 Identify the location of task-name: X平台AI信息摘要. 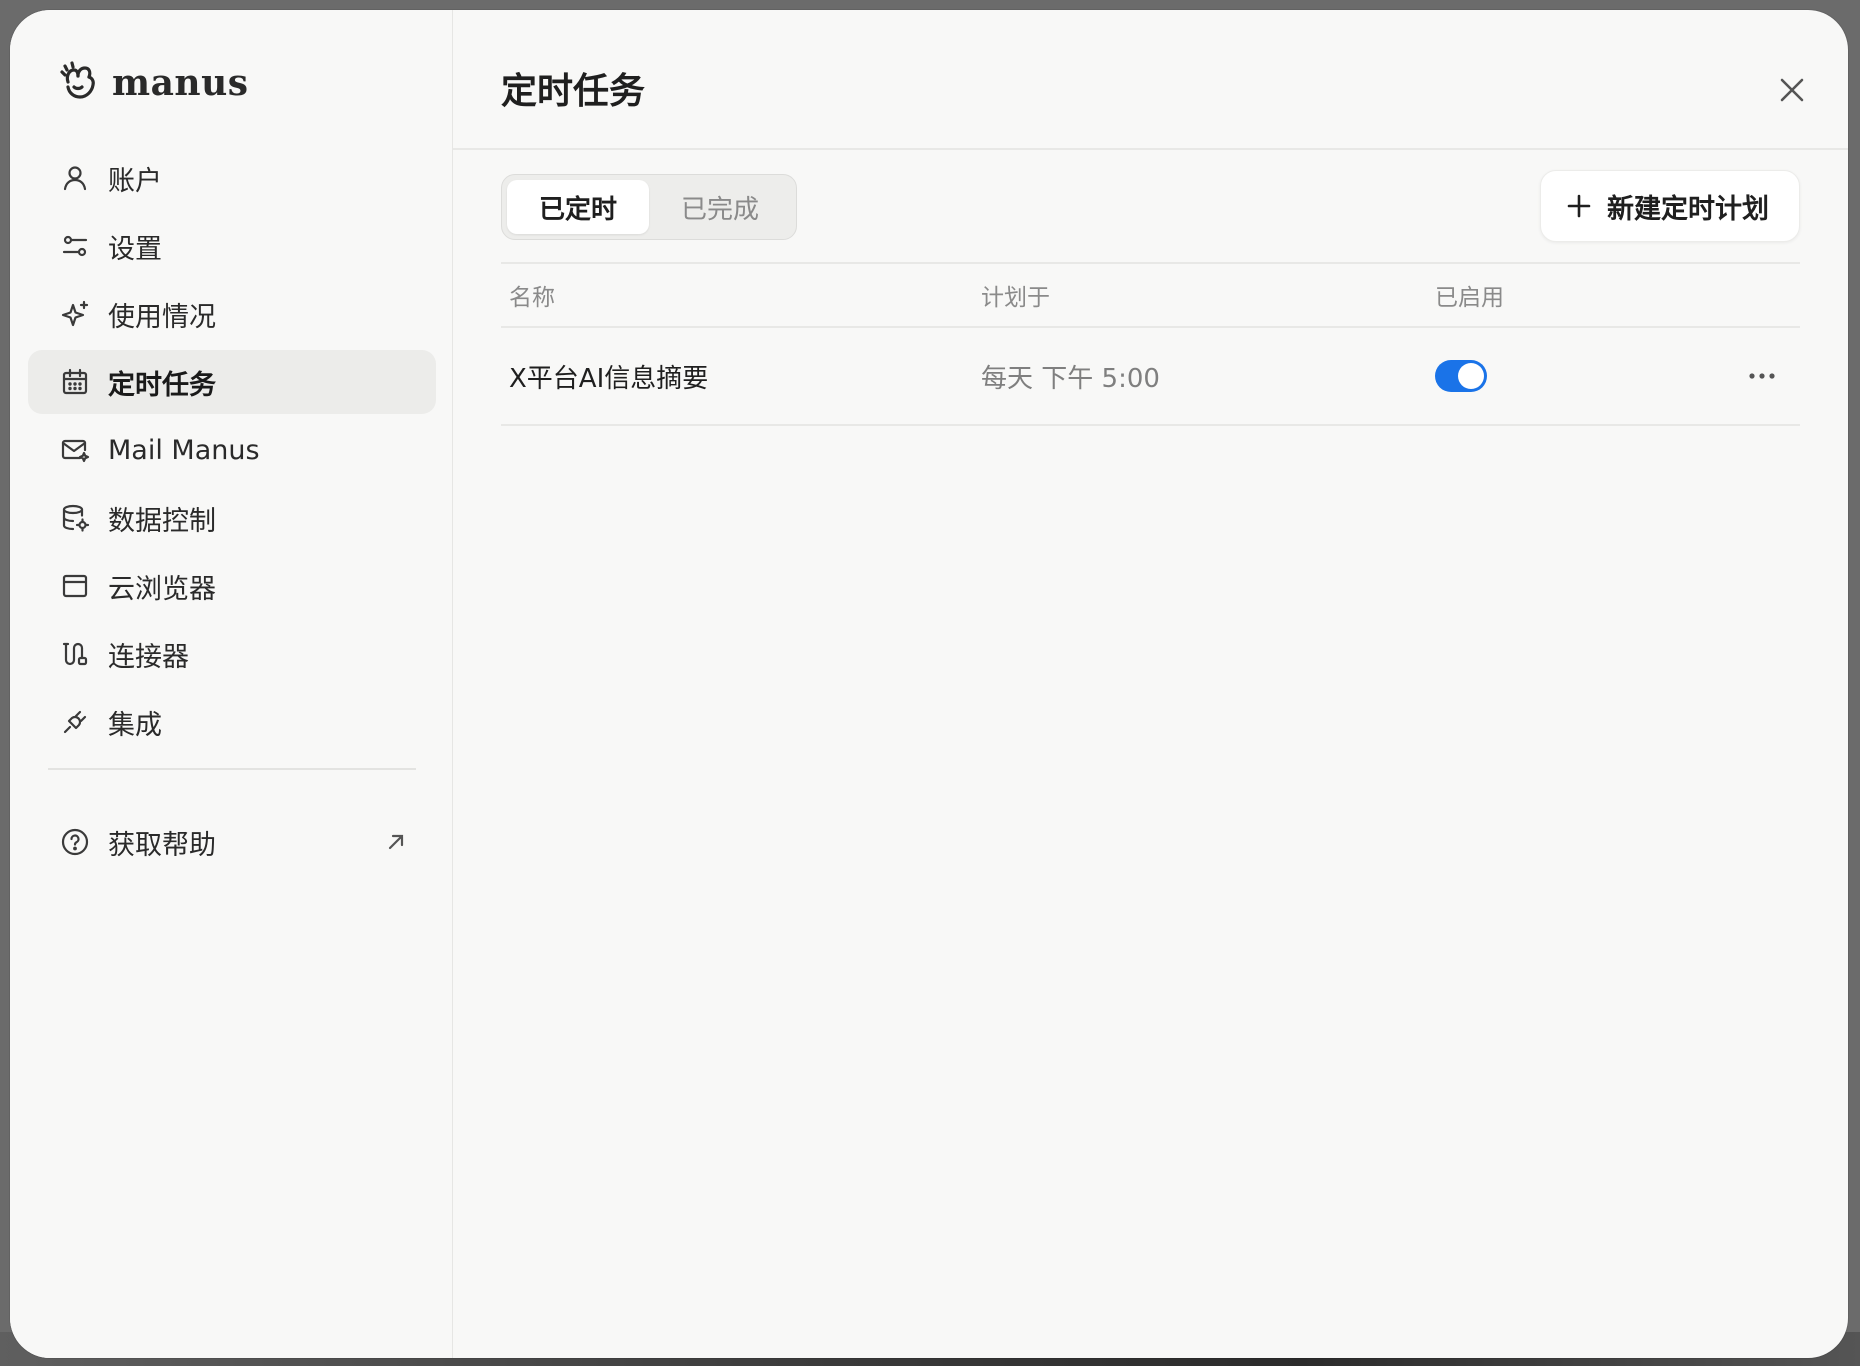
(609, 378).